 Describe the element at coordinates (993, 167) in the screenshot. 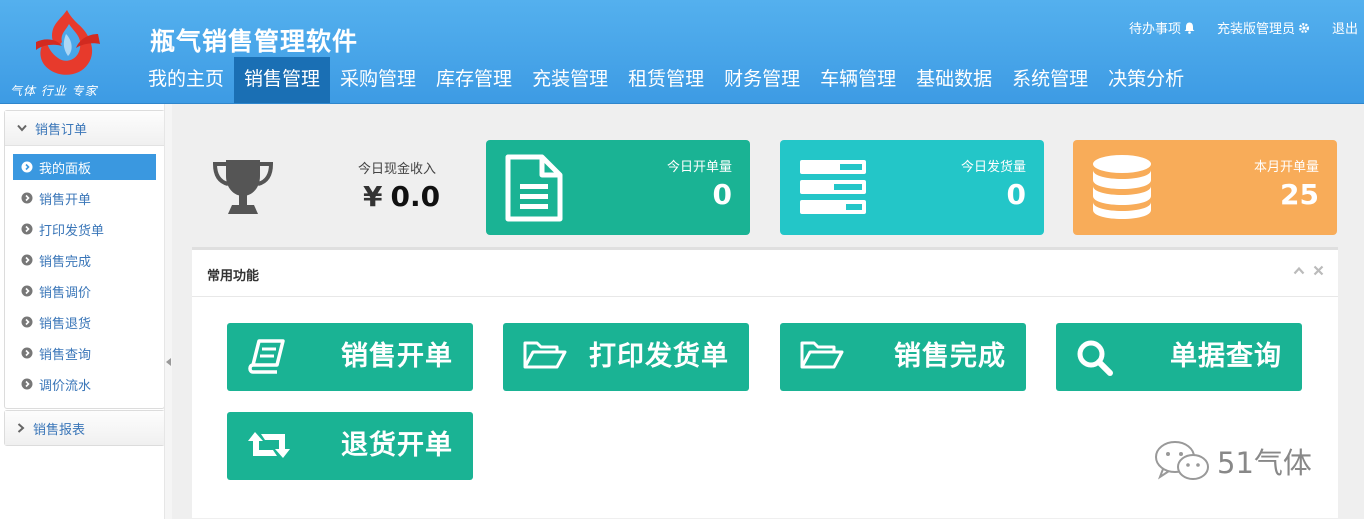

I see `stat-label: 今日发货量` at that location.